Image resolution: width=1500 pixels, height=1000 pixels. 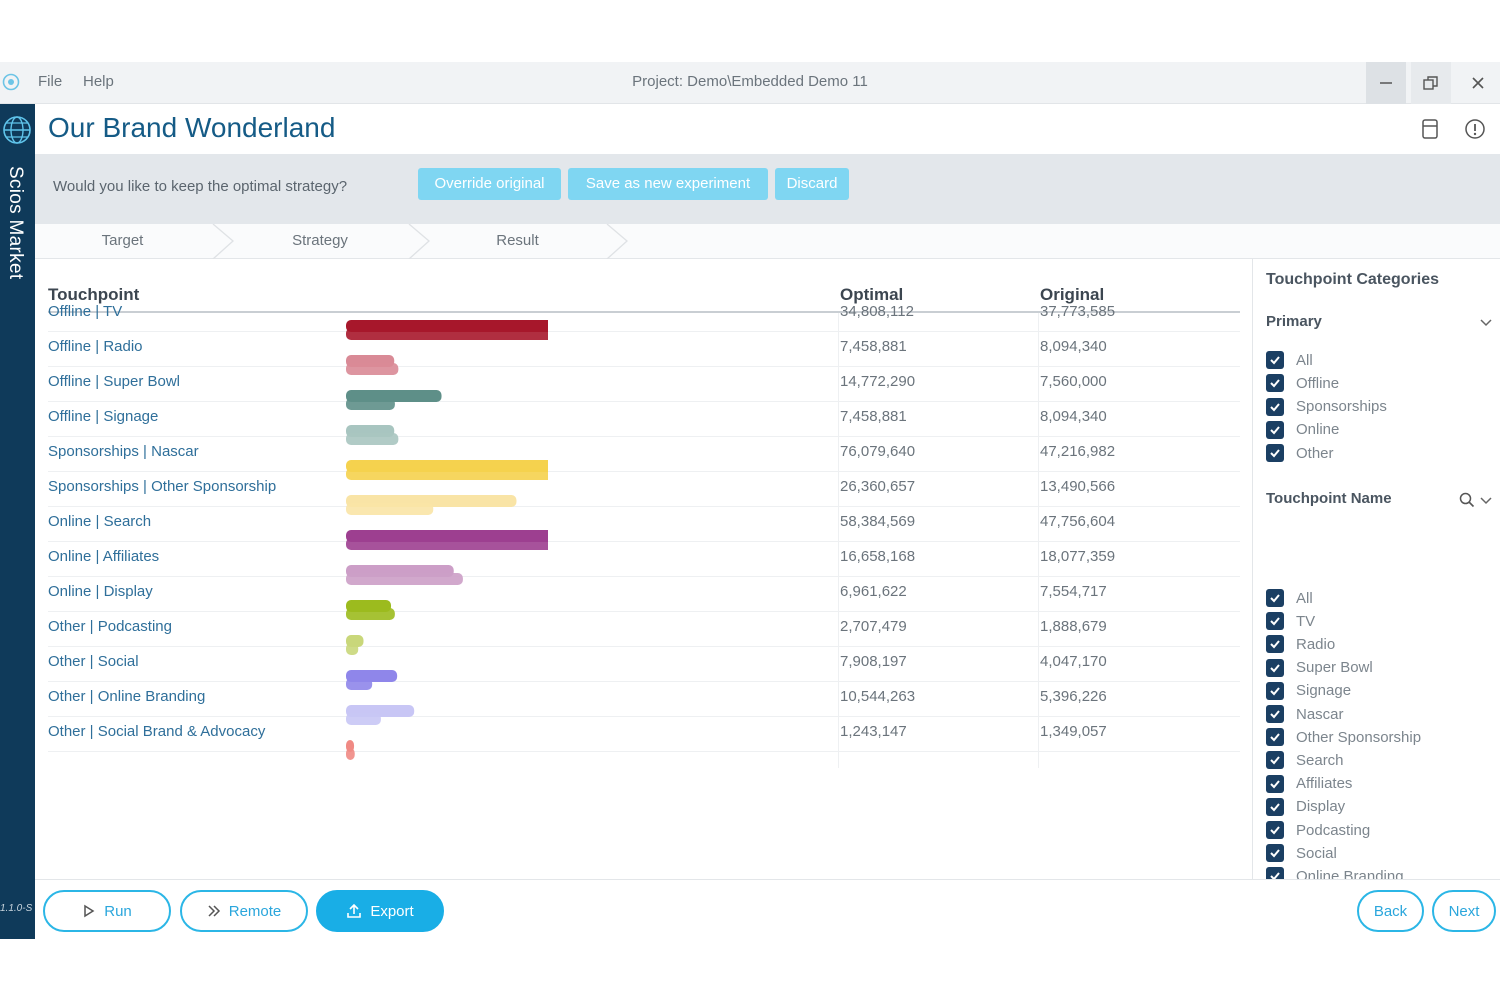 I want to click on optimal-value: 2,707,479, so click(x=873, y=626).